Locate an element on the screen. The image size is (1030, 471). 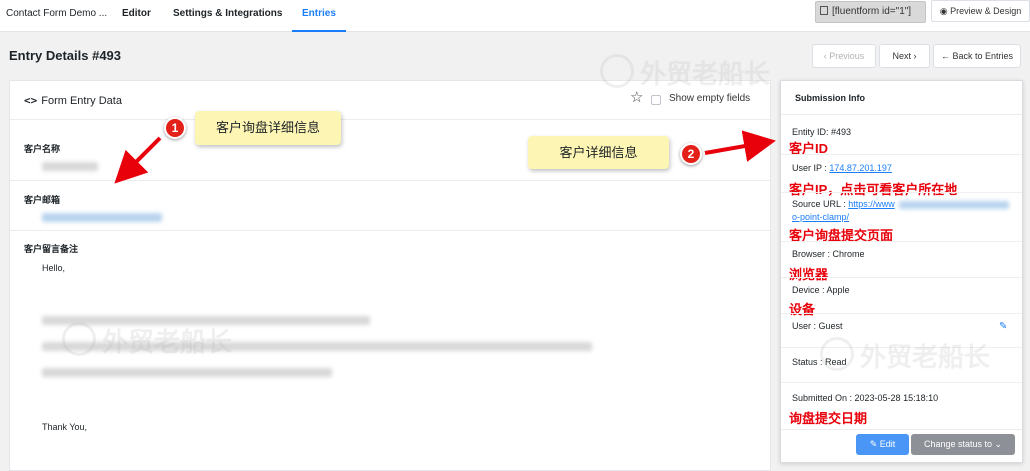
annotation-arrows is located at coordinates (445, 157).